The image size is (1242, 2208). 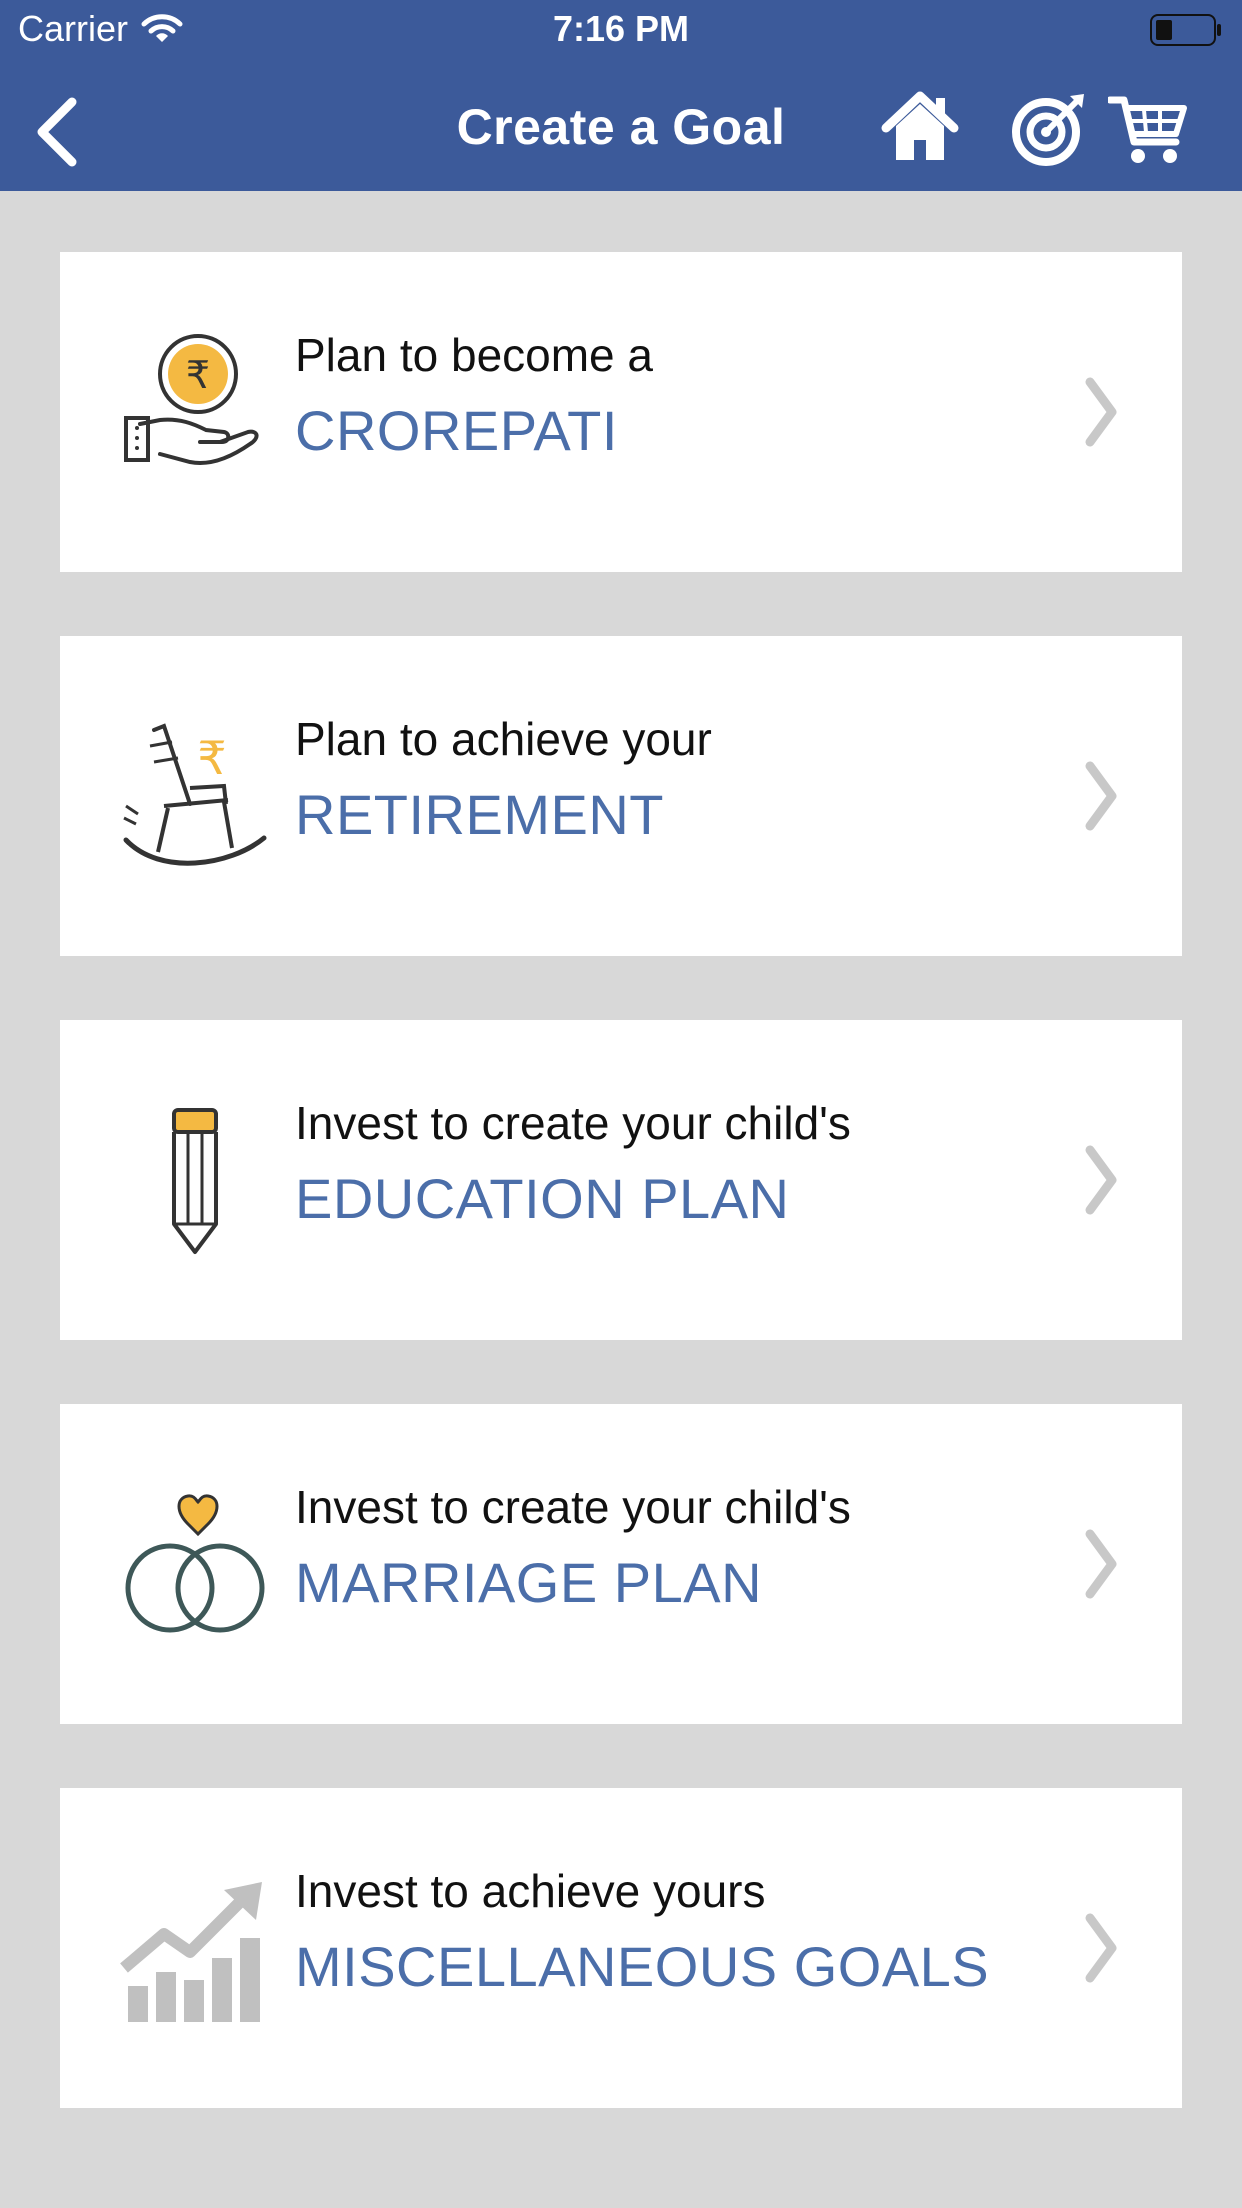 What do you see at coordinates (474, 355) in the screenshot?
I see `goal-subtitle: Plan to become a` at bounding box center [474, 355].